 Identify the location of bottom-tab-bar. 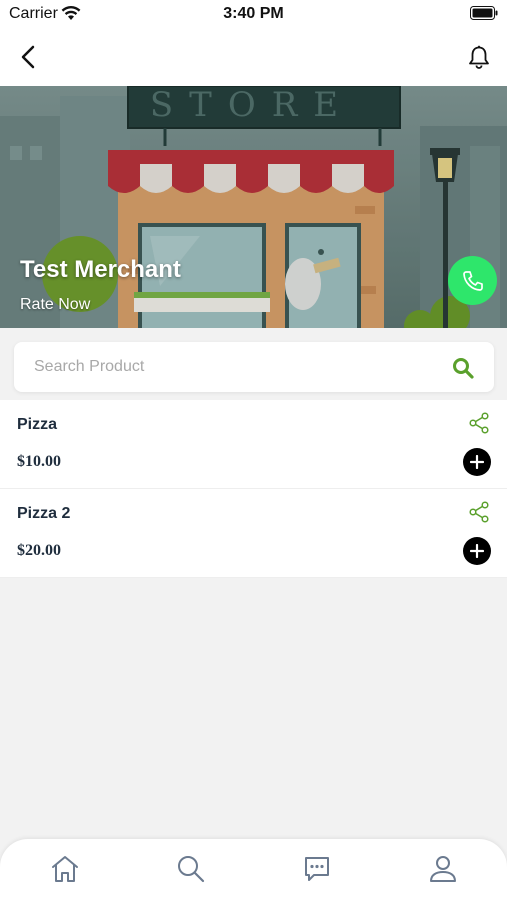
(253, 869).